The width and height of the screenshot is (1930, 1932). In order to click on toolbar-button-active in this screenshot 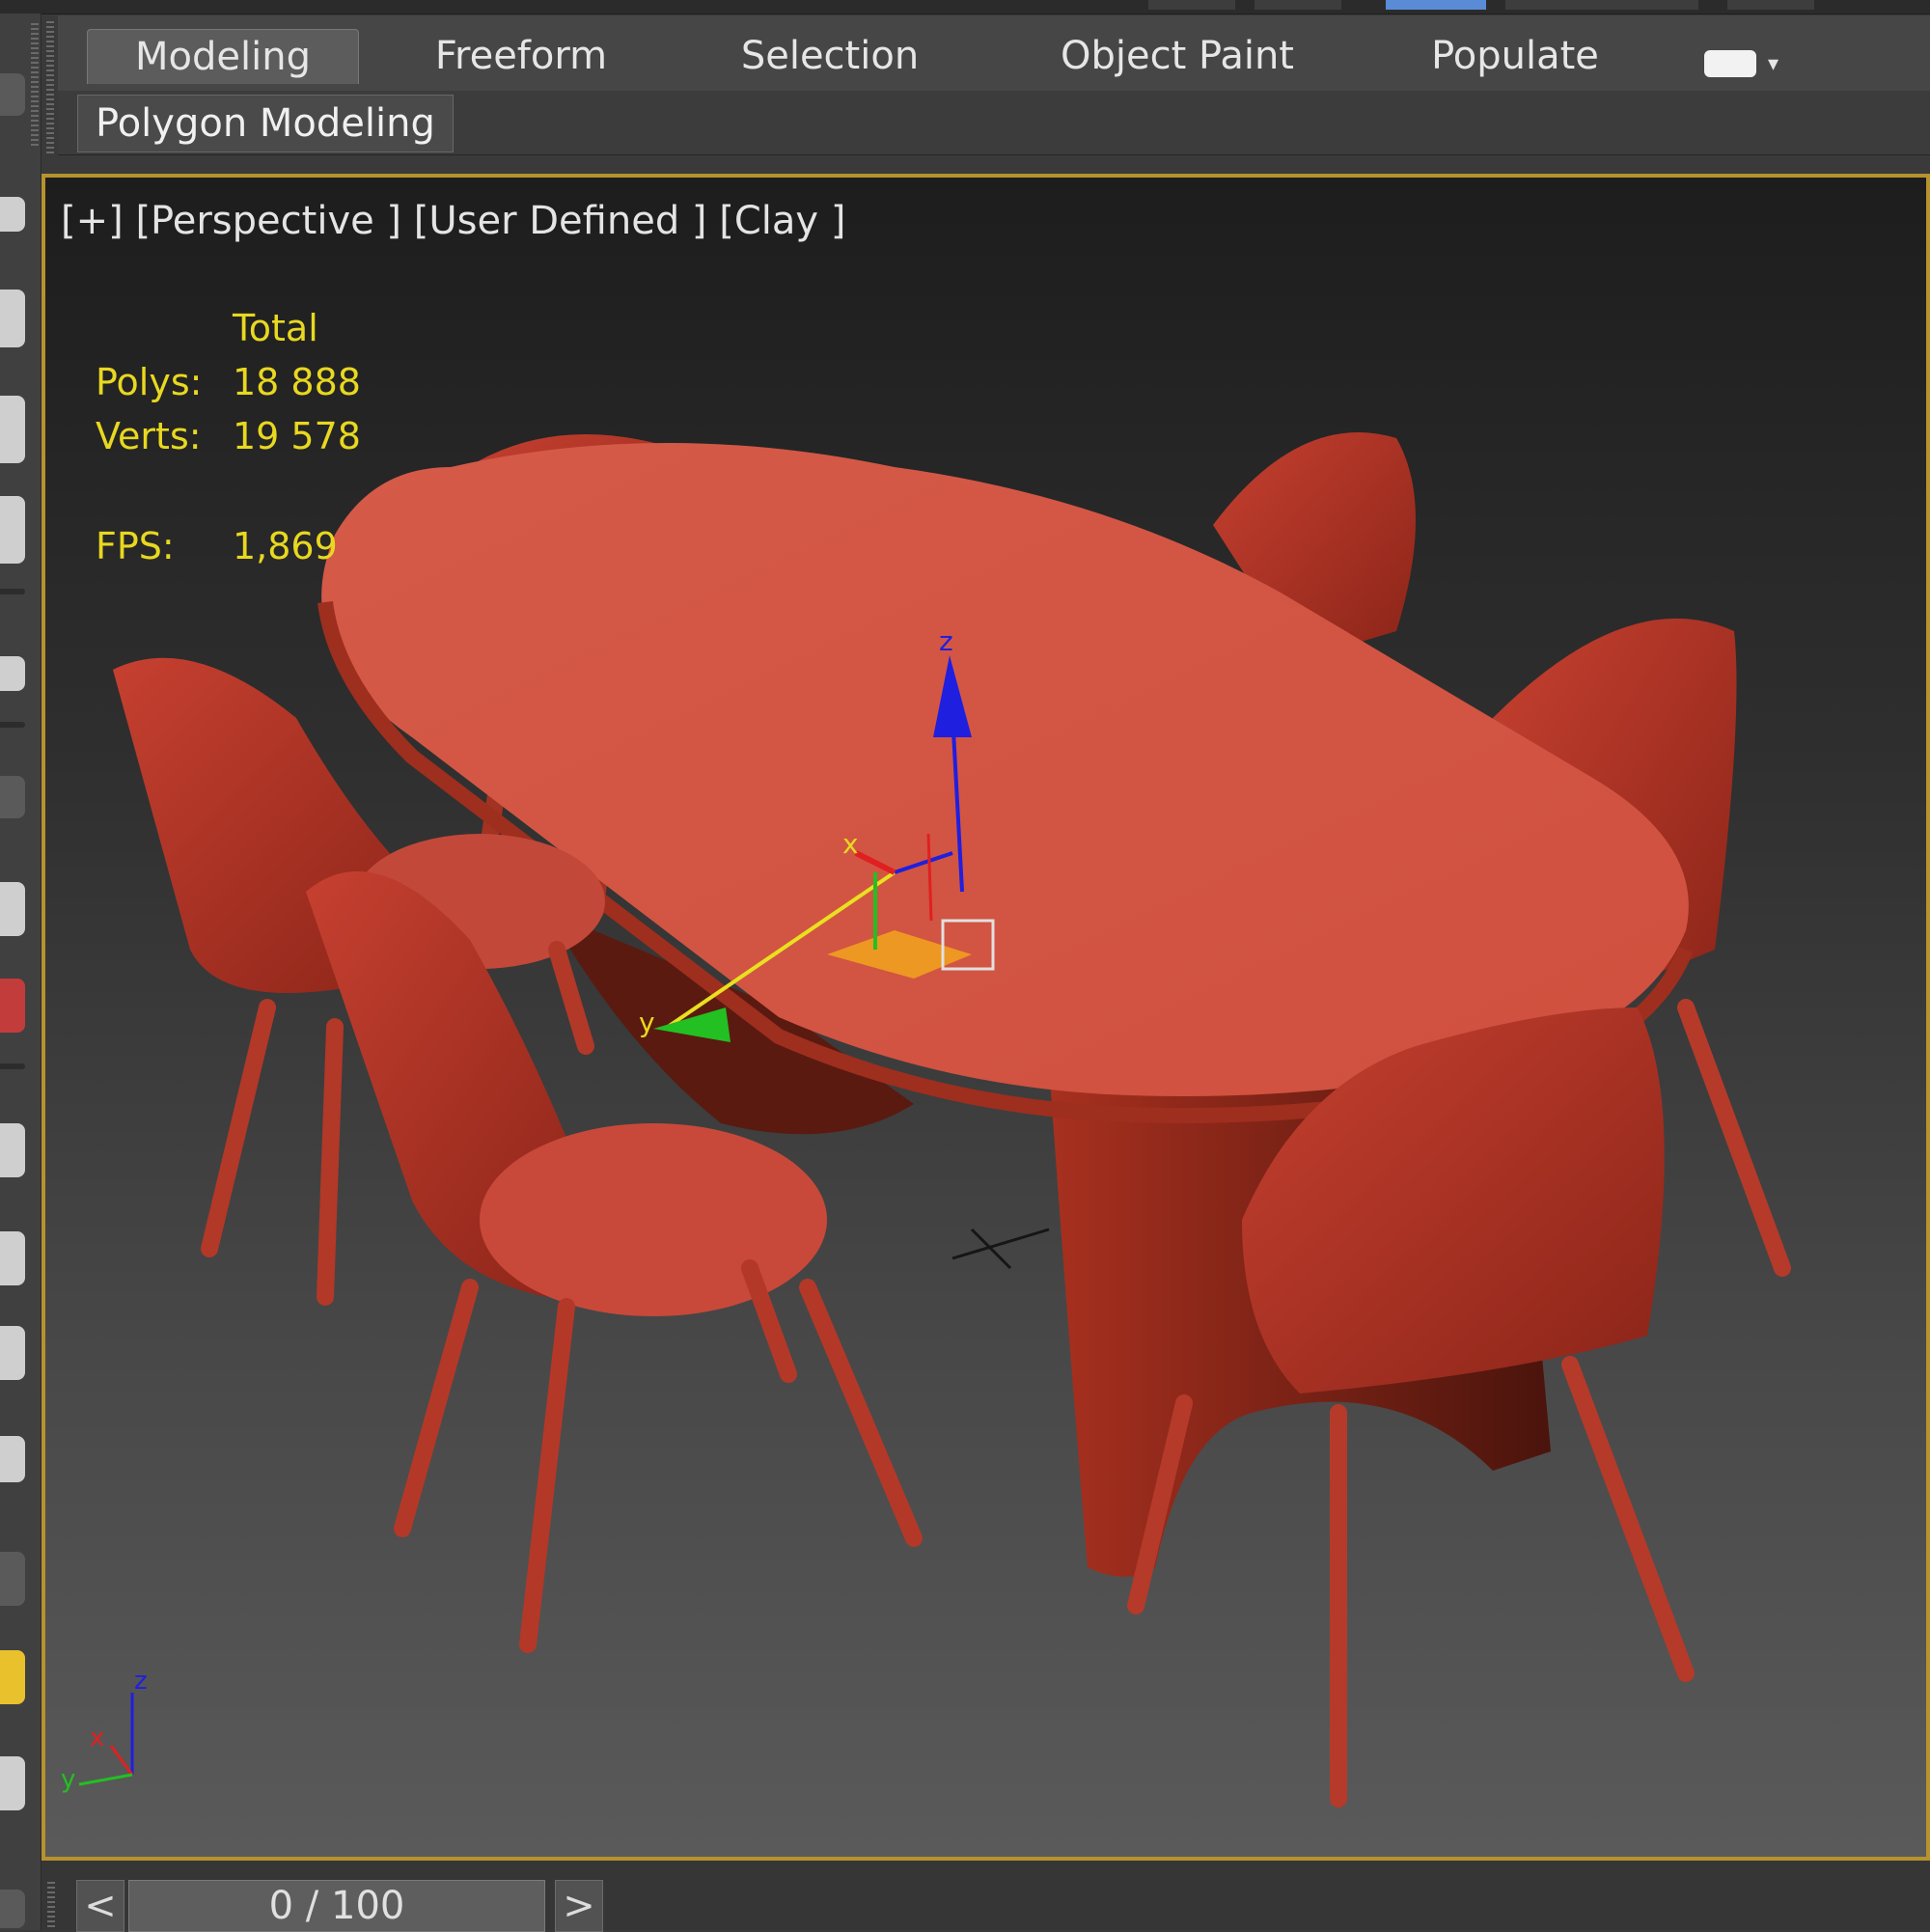, I will do `click(1436, 5)`.